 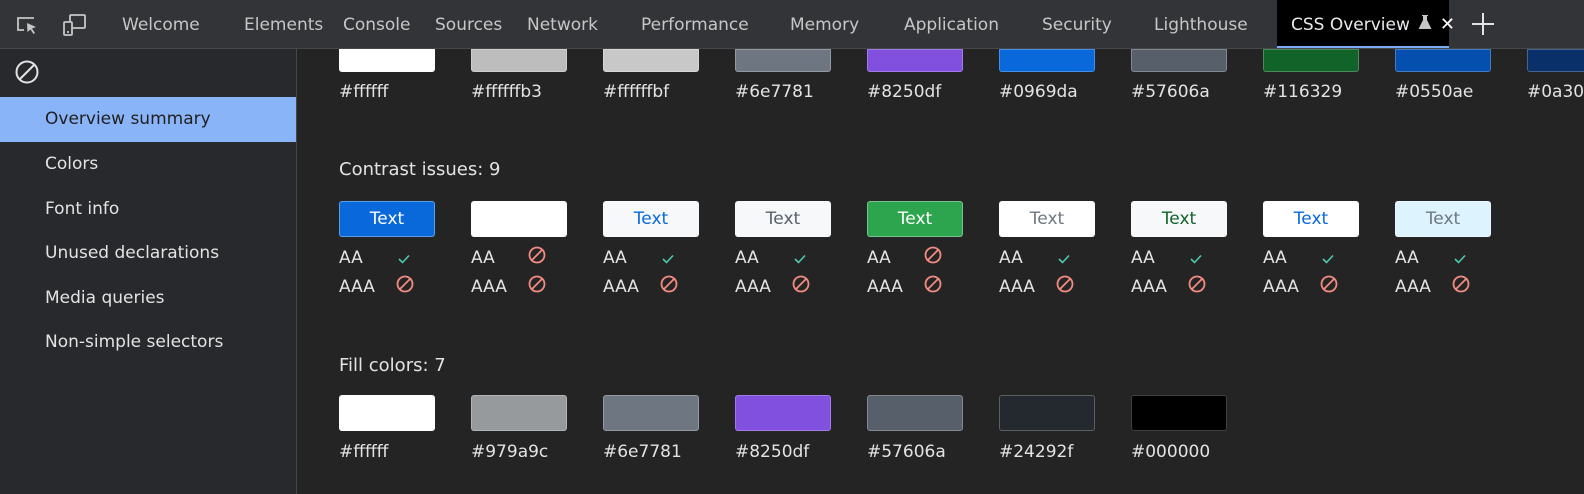 I want to click on color-swatch-label: #116329, so click(x=1303, y=92).